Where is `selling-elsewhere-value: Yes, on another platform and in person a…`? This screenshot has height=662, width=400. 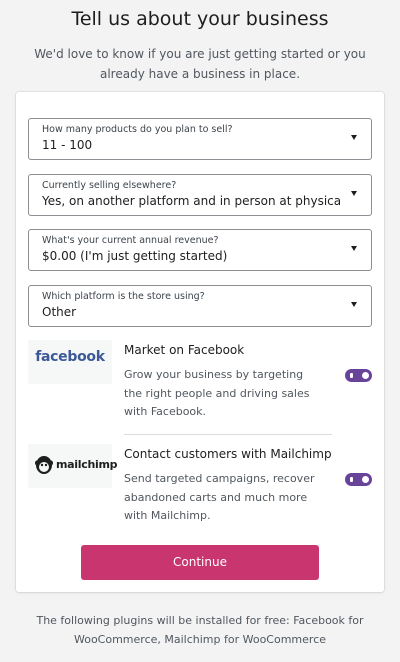
selling-elsewhere-value: Yes, on another platform and in person a… is located at coordinates (191, 201).